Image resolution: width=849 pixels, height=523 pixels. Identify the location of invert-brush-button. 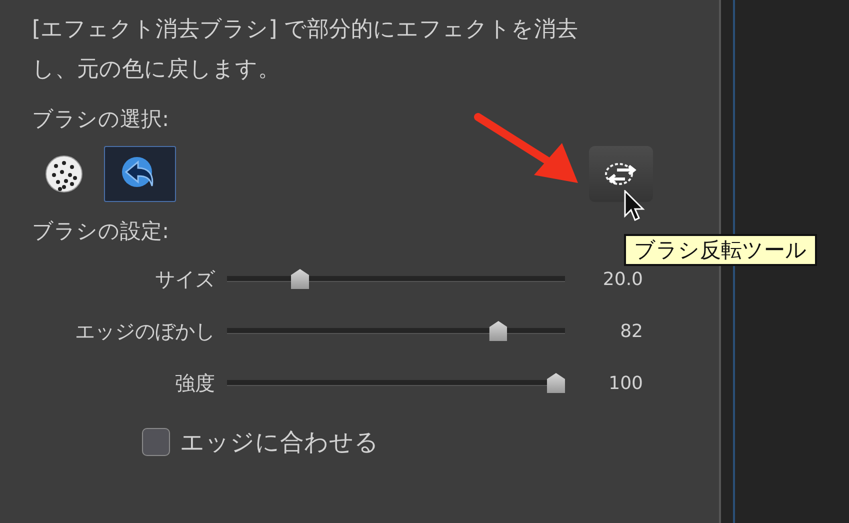
(621, 174).